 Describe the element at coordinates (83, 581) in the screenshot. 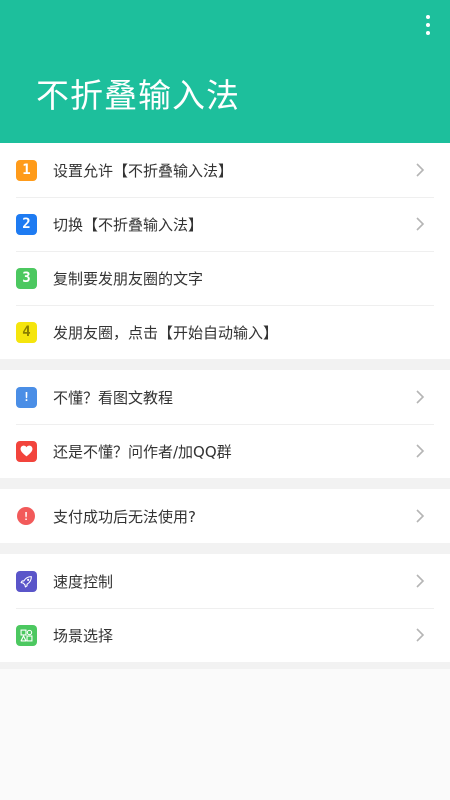

I see `speed-control-label: 速度控制` at that location.